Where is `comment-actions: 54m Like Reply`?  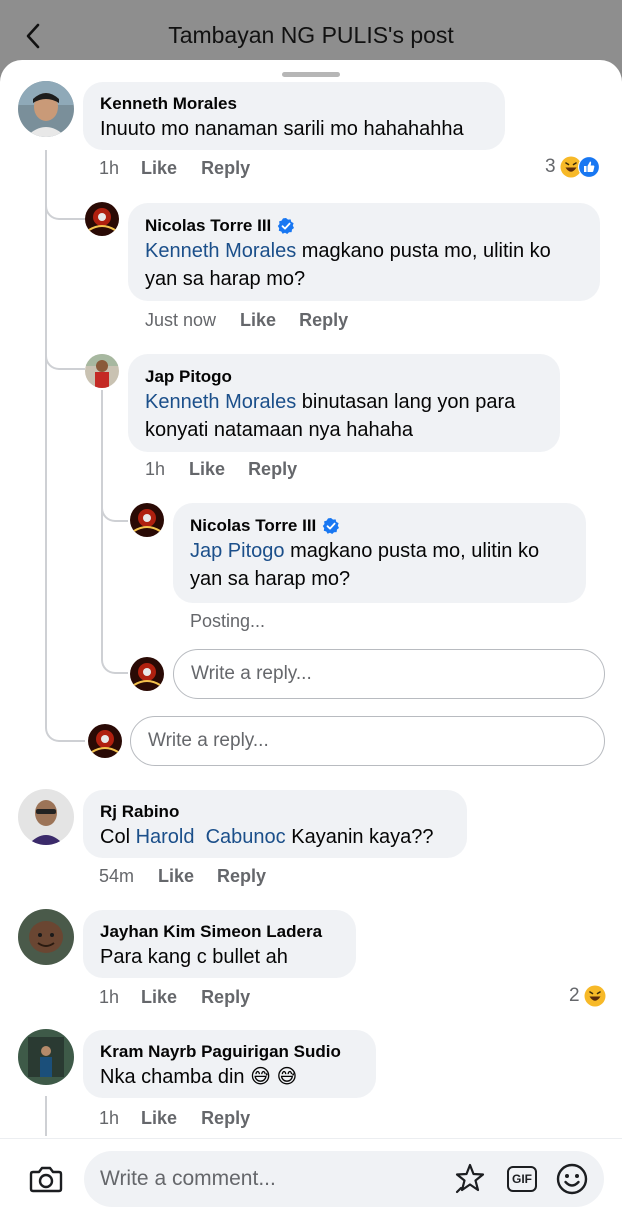
comment-actions: 54m Like Reply is located at coordinates (182, 876).